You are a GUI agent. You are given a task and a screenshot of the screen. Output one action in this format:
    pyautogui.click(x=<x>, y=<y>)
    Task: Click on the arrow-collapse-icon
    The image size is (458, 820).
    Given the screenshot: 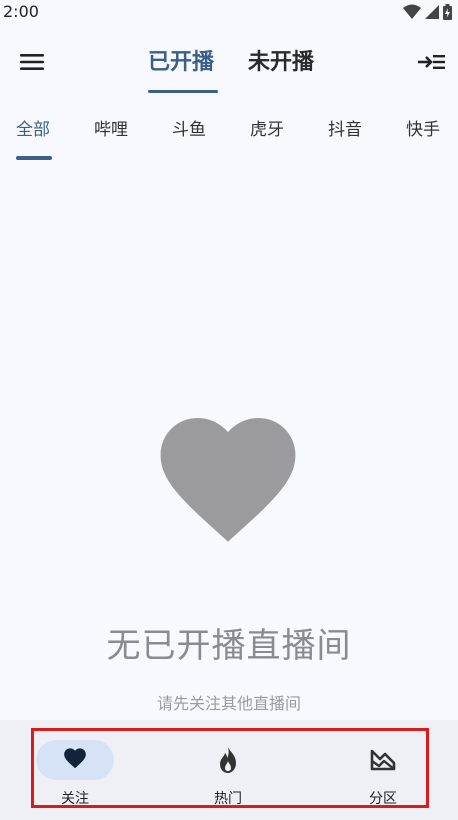 What is the action you would take?
    pyautogui.click(x=431, y=62)
    